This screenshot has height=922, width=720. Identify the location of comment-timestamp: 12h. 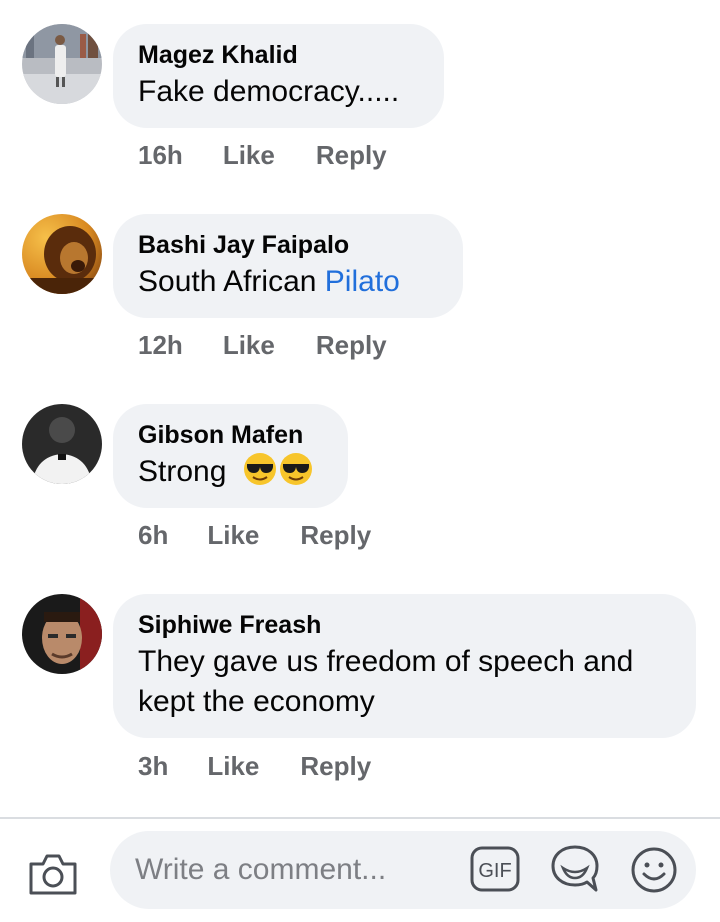
(160, 345).